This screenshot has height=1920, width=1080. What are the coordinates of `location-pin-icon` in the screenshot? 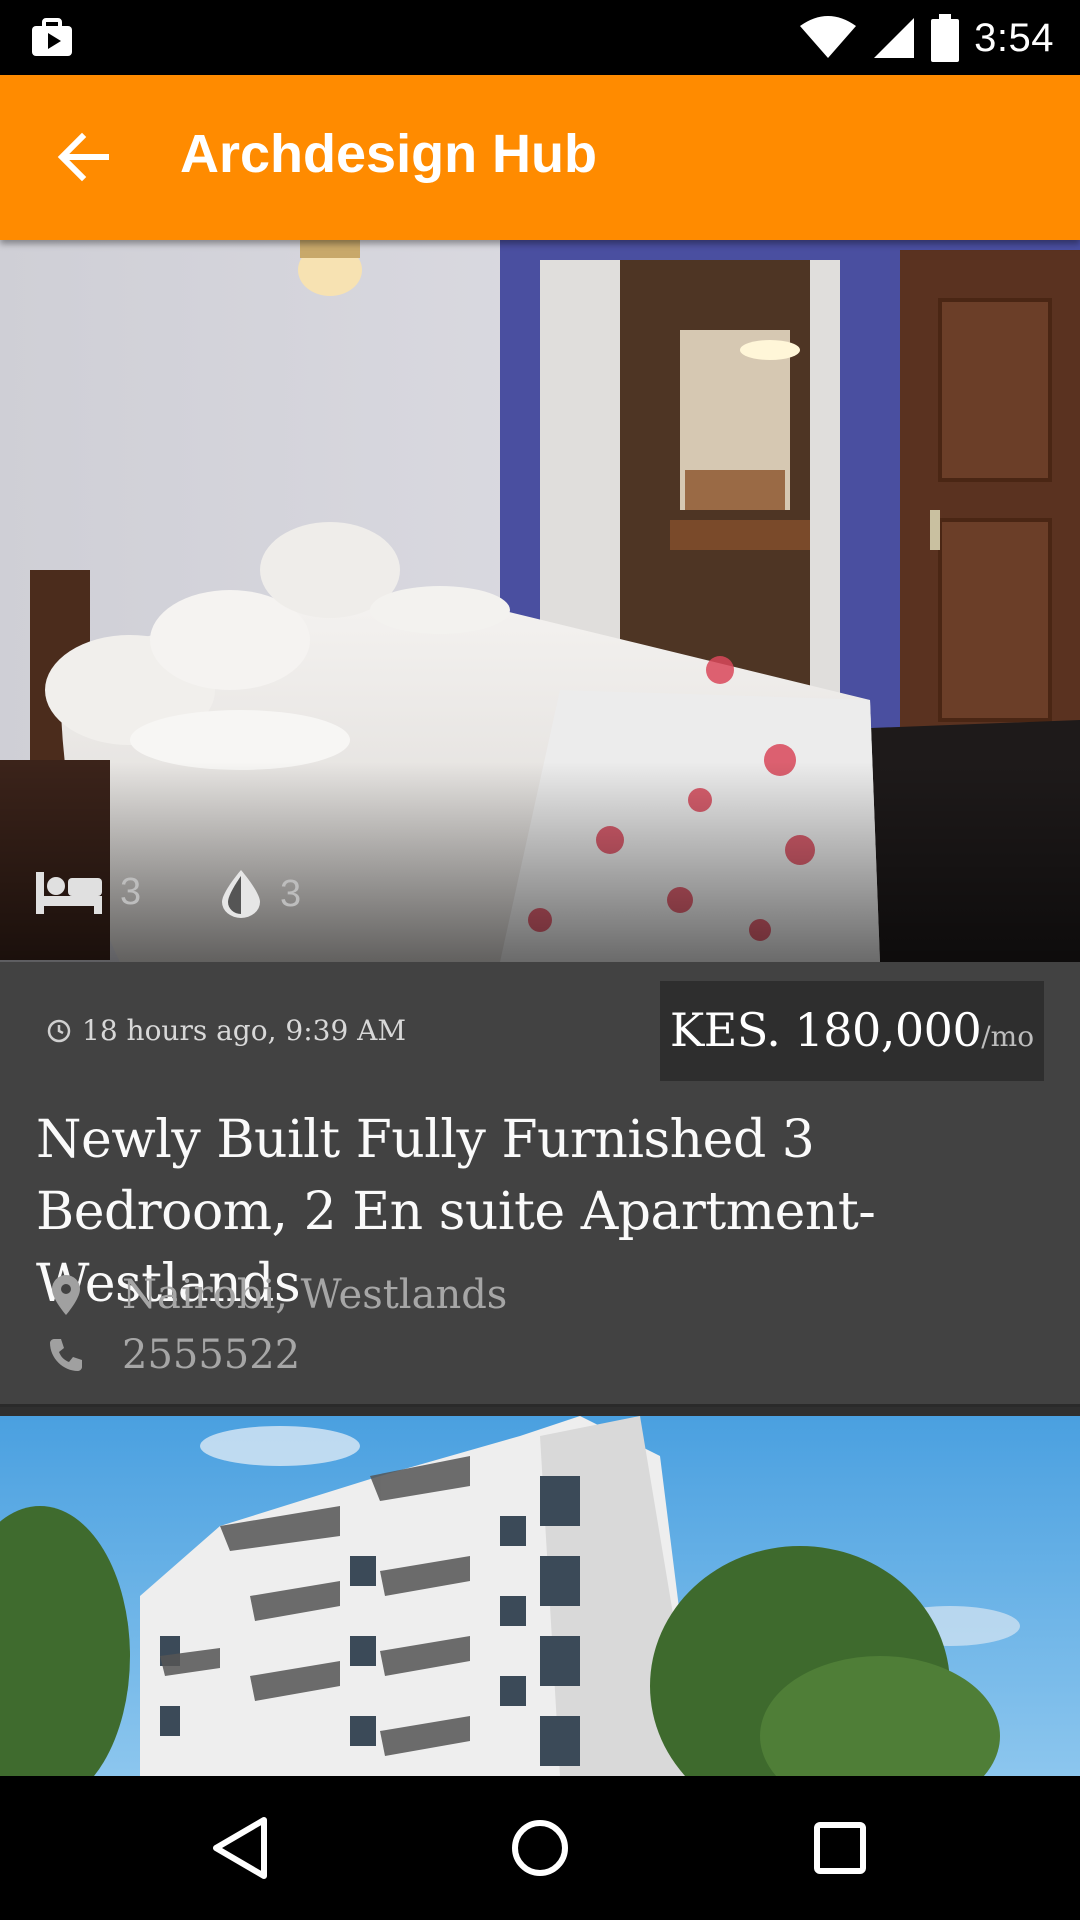 It's located at (66, 1295).